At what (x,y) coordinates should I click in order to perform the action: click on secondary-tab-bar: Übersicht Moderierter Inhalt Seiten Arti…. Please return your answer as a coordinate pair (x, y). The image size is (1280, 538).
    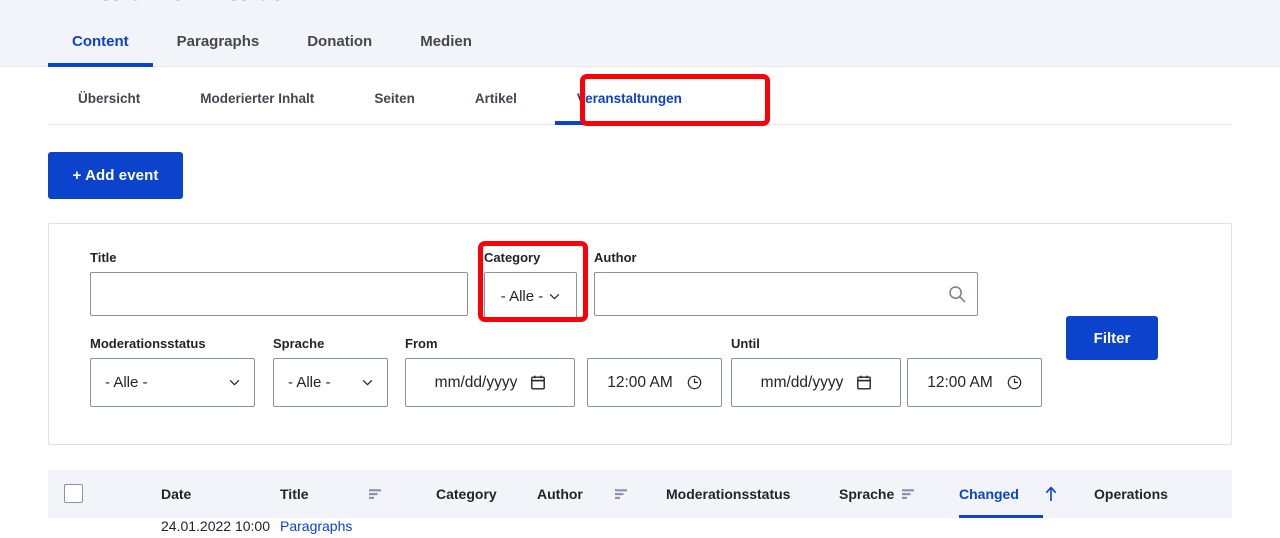
    Looking at the image, I should click on (640, 96).